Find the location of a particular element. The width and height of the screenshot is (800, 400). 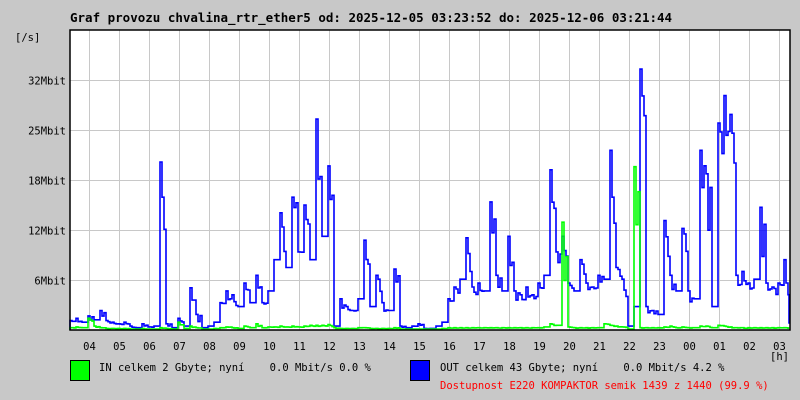

x-tick-label: 01 is located at coordinates (719, 347).